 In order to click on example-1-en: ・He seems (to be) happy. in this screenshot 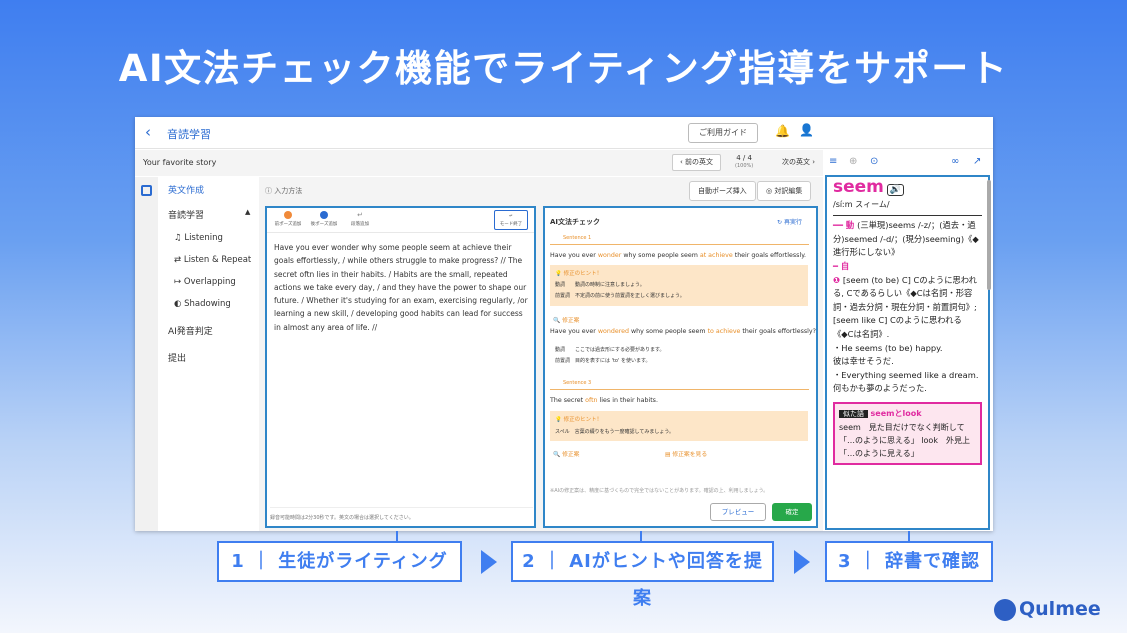, I will do `click(888, 347)`.